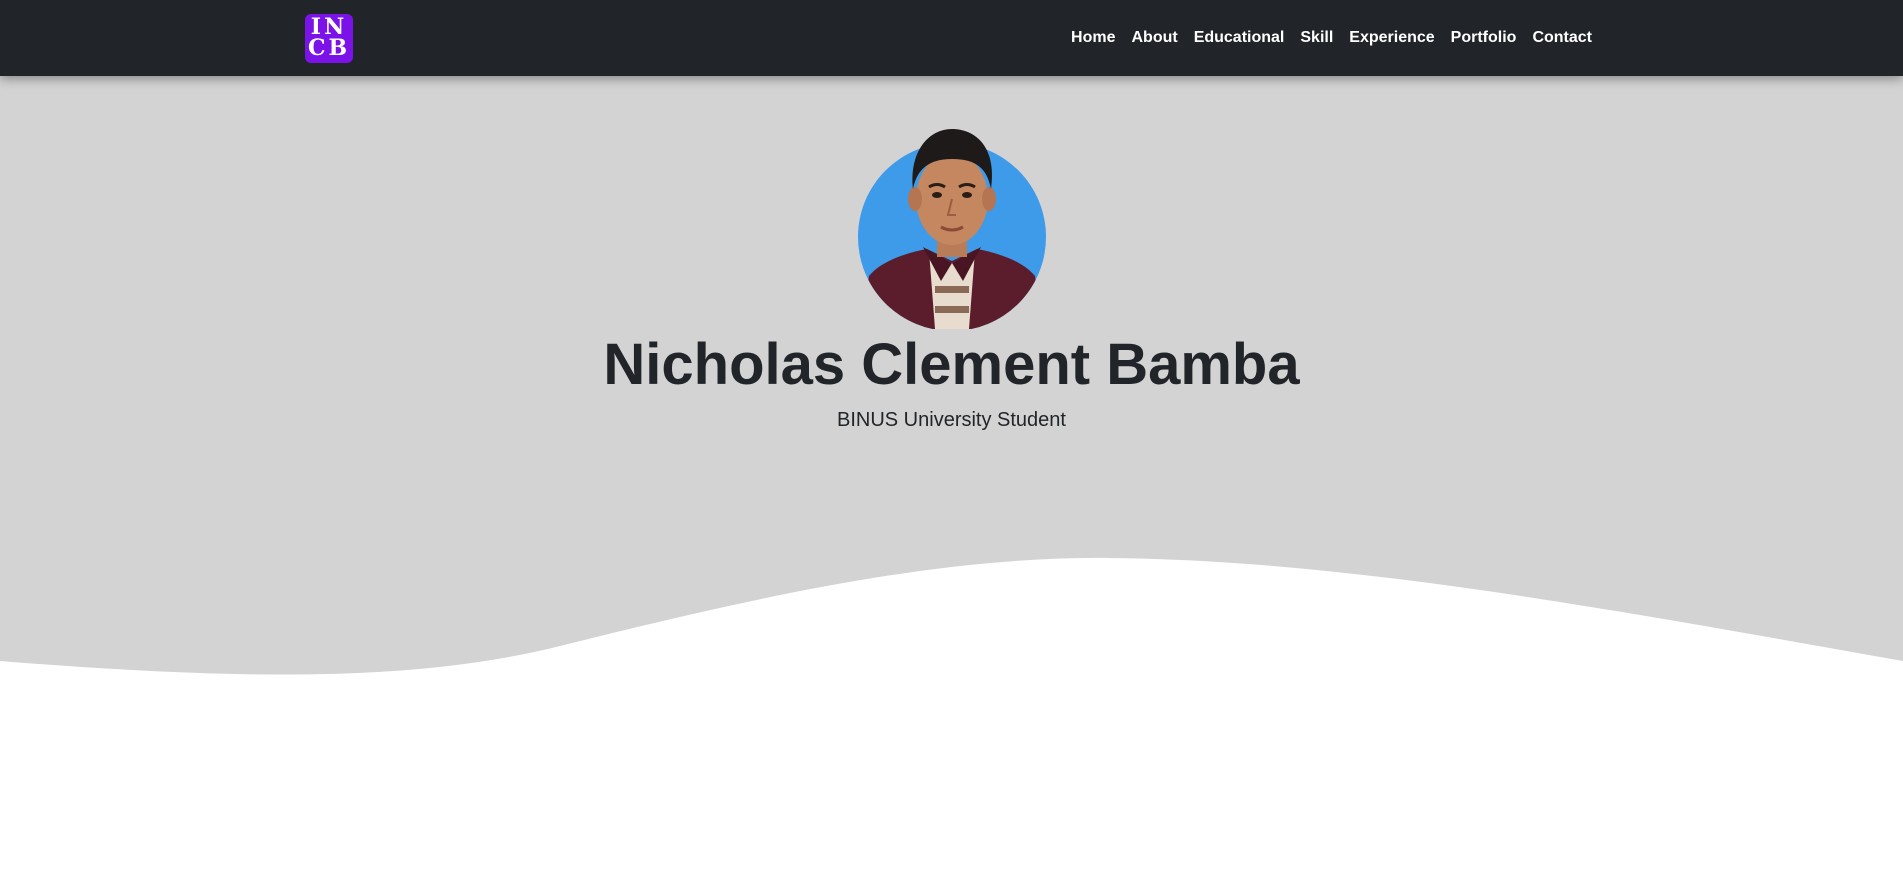  I want to click on nav-link-experience: Experience, so click(1391, 37).